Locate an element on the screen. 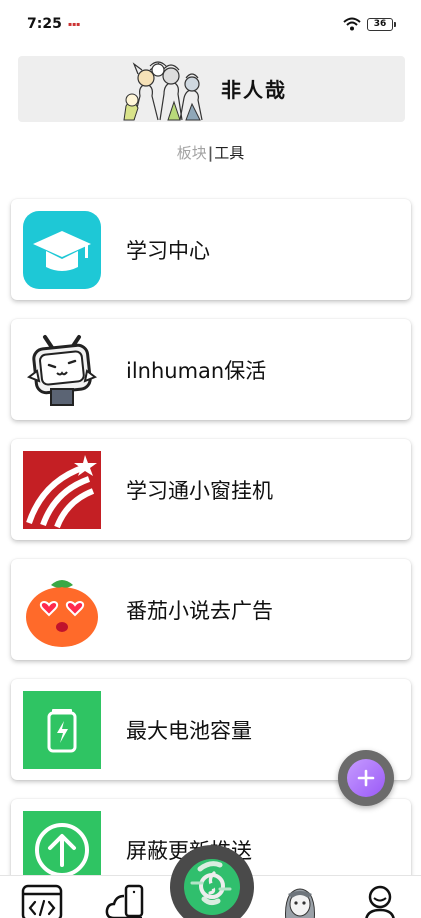  netease-music-inner is located at coordinates (212, 887).